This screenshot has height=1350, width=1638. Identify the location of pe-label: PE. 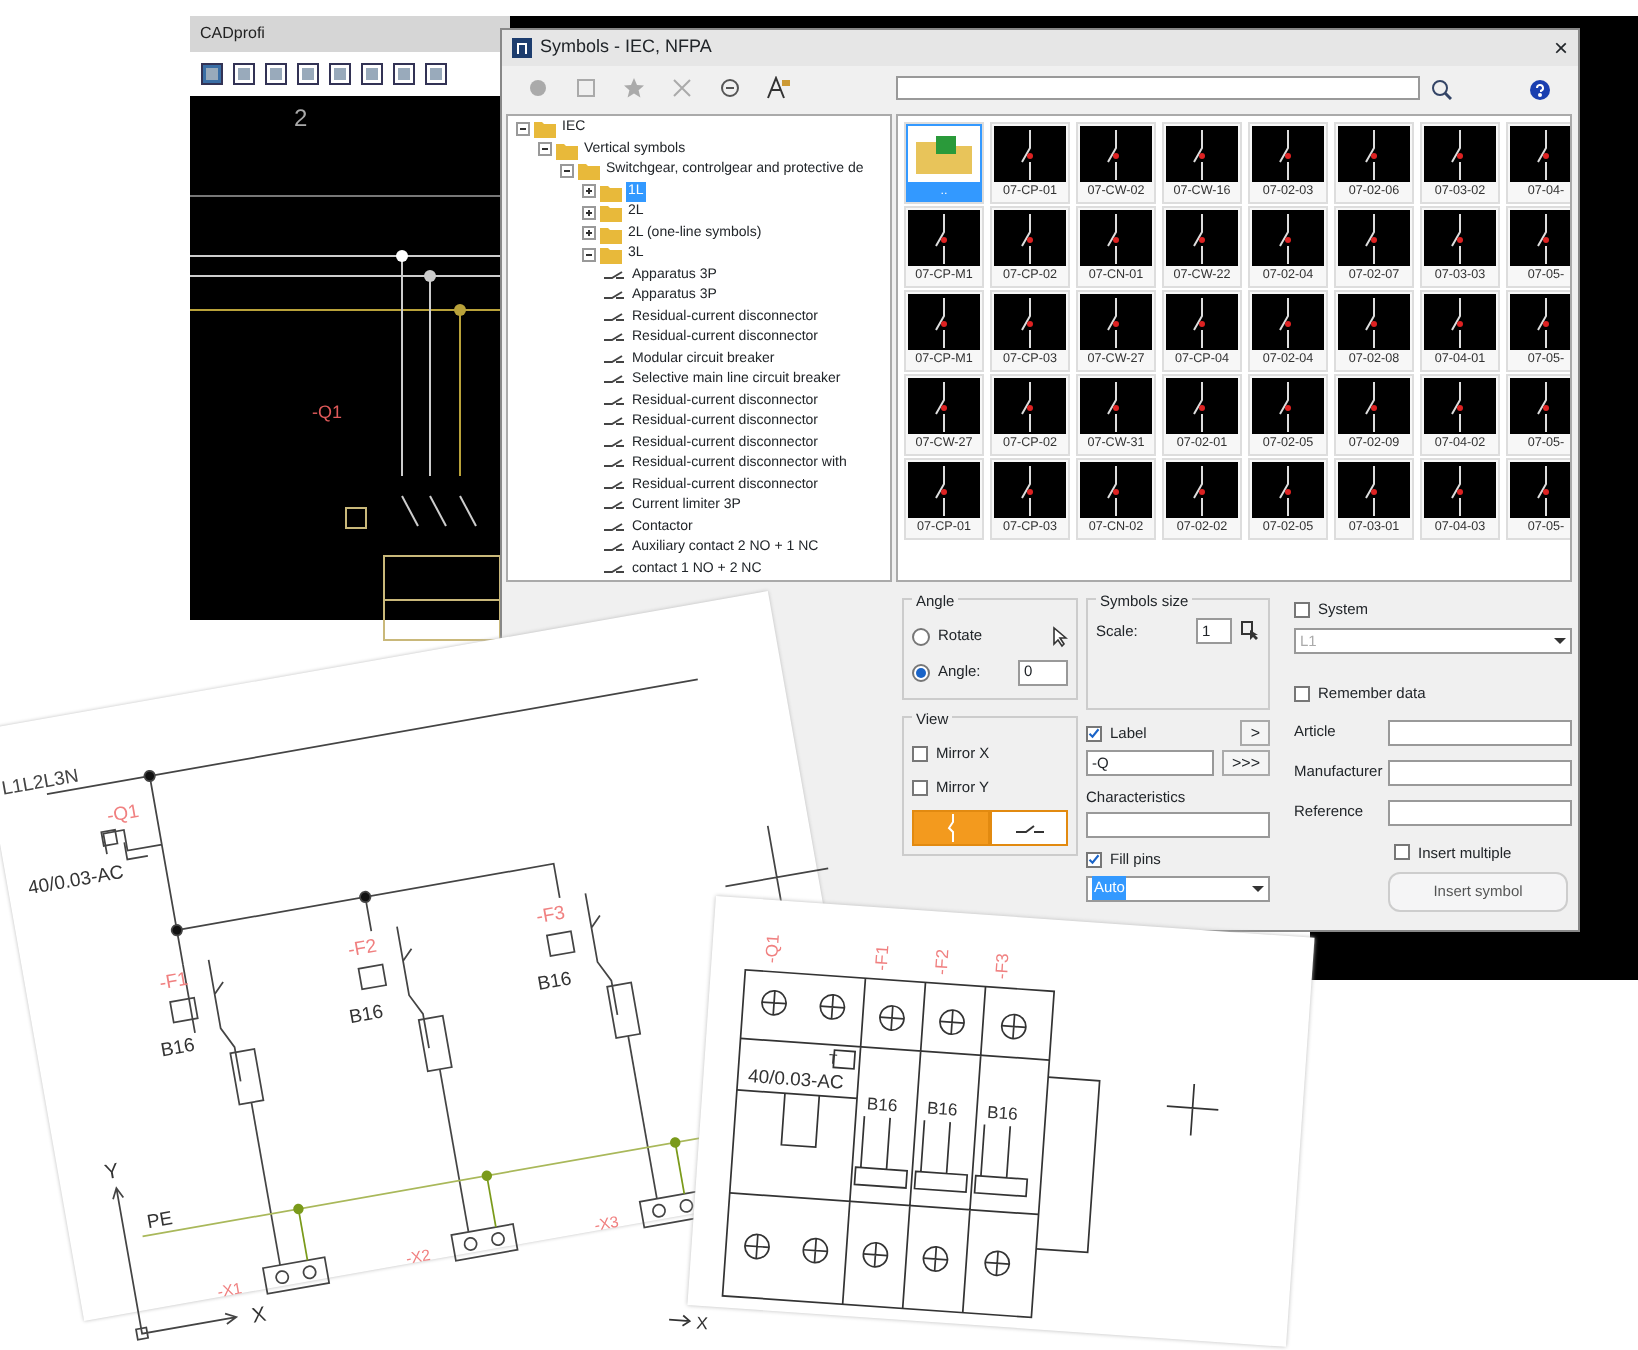
(160, 1221).